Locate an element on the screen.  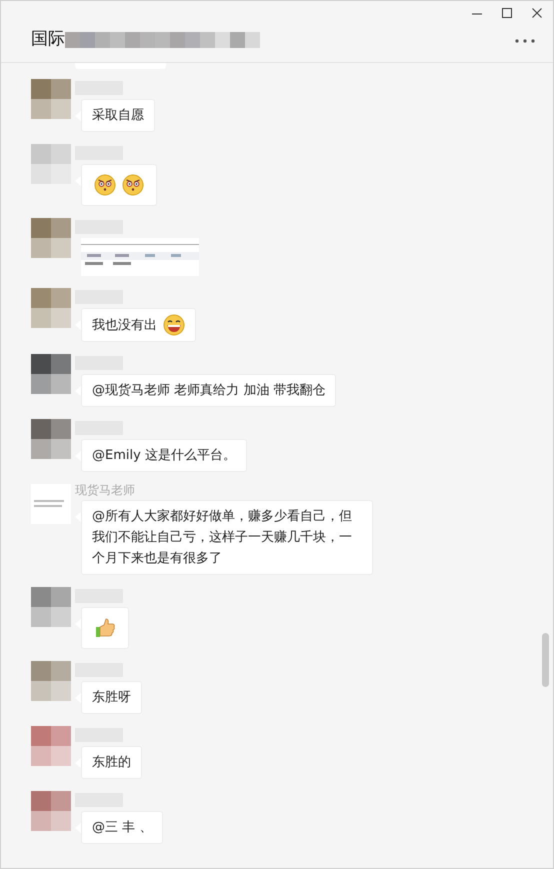
message-text: 东胜的 is located at coordinates (111, 762).